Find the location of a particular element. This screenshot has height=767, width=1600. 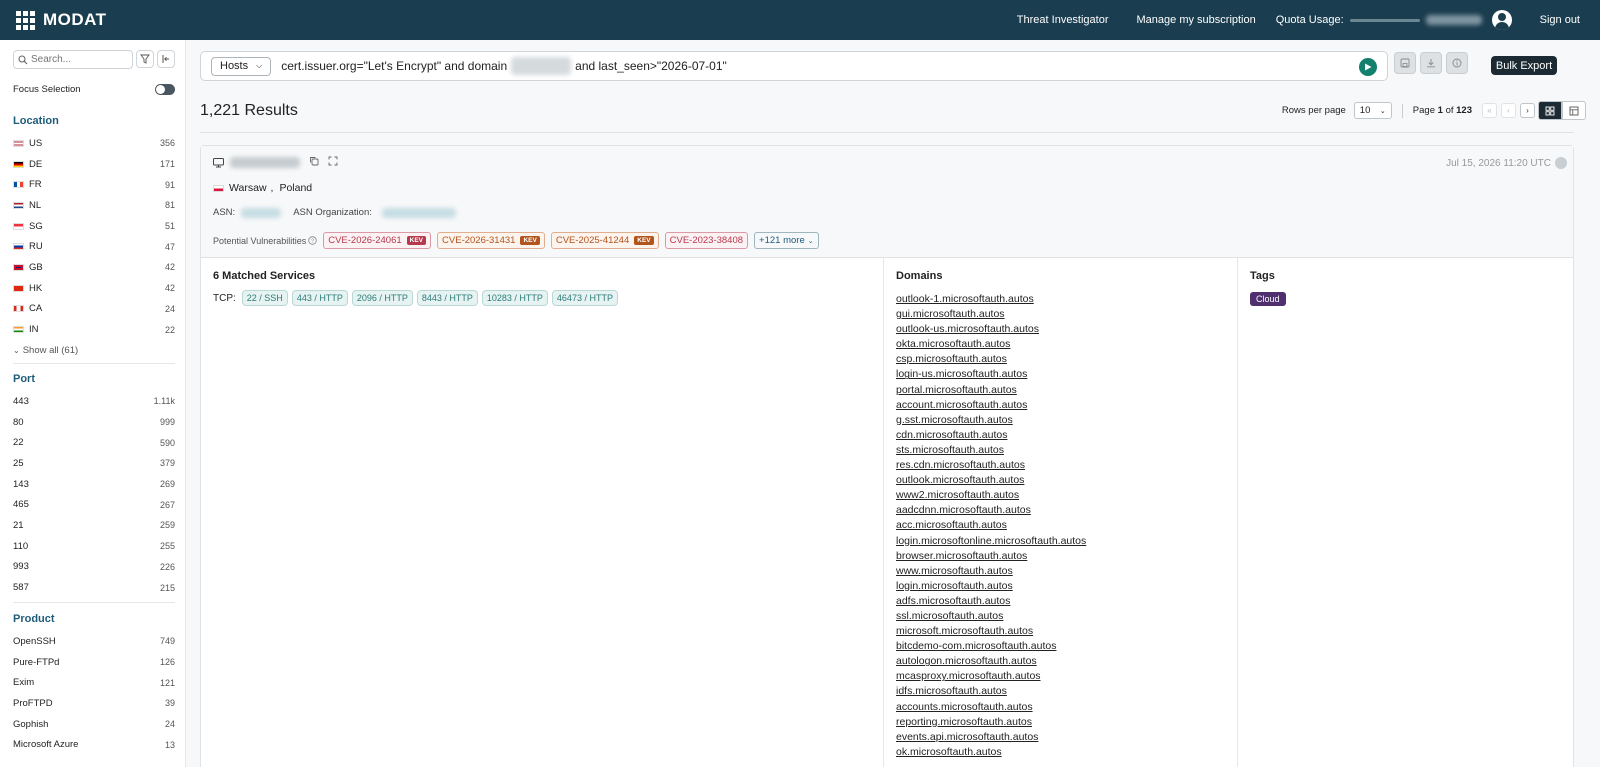

domain-link: gui.microsoftauth.autos is located at coordinates (991, 314).